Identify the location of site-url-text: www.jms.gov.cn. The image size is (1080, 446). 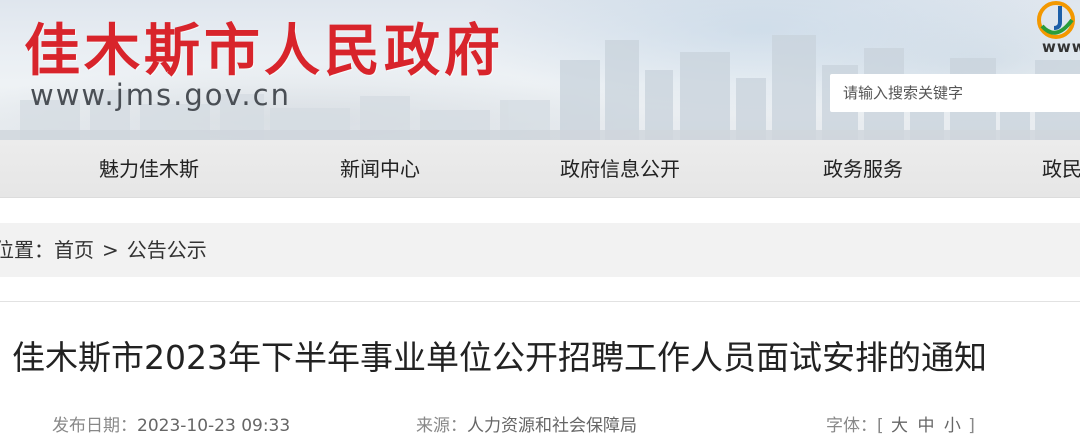
(160, 95).